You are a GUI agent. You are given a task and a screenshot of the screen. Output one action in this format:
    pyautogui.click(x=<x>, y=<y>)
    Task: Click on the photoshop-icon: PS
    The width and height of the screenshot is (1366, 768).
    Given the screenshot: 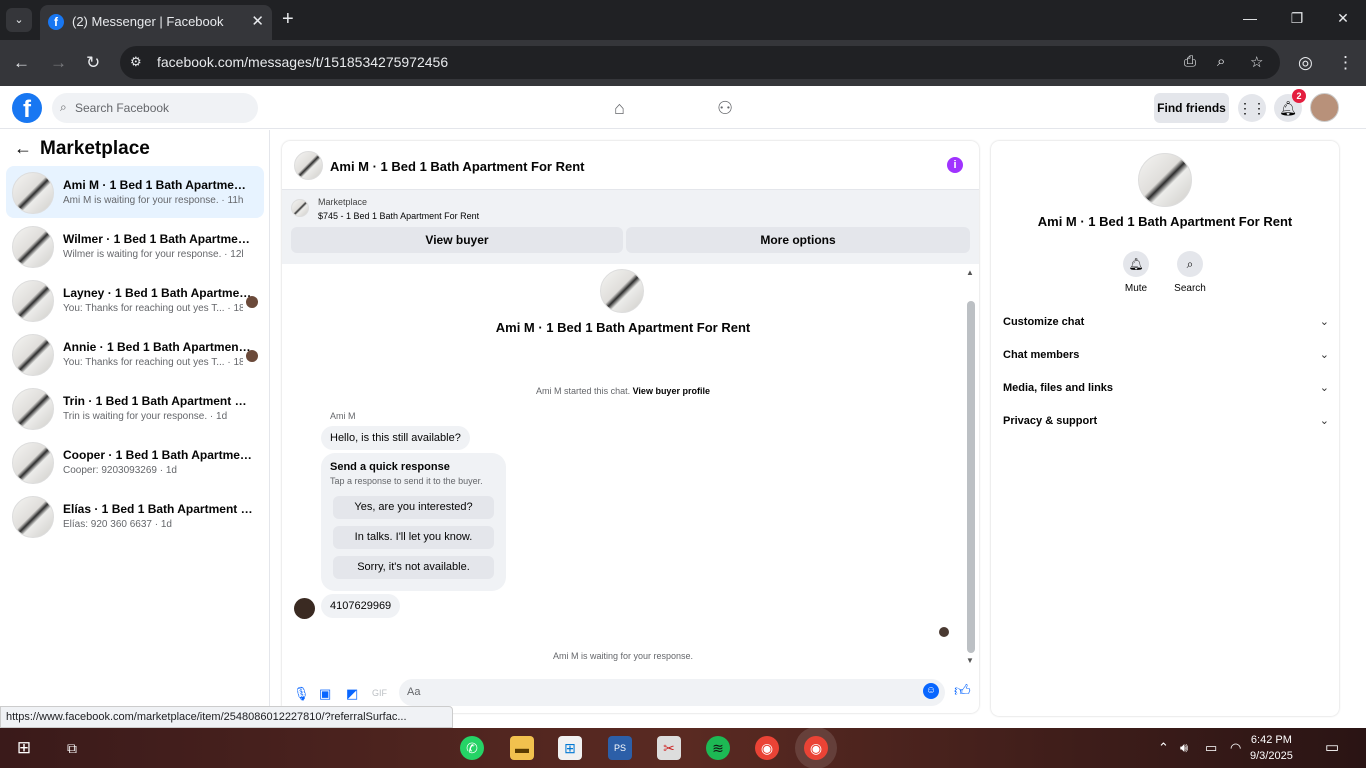 What is the action you would take?
    pyautogui.click(x=620, y=748)
    